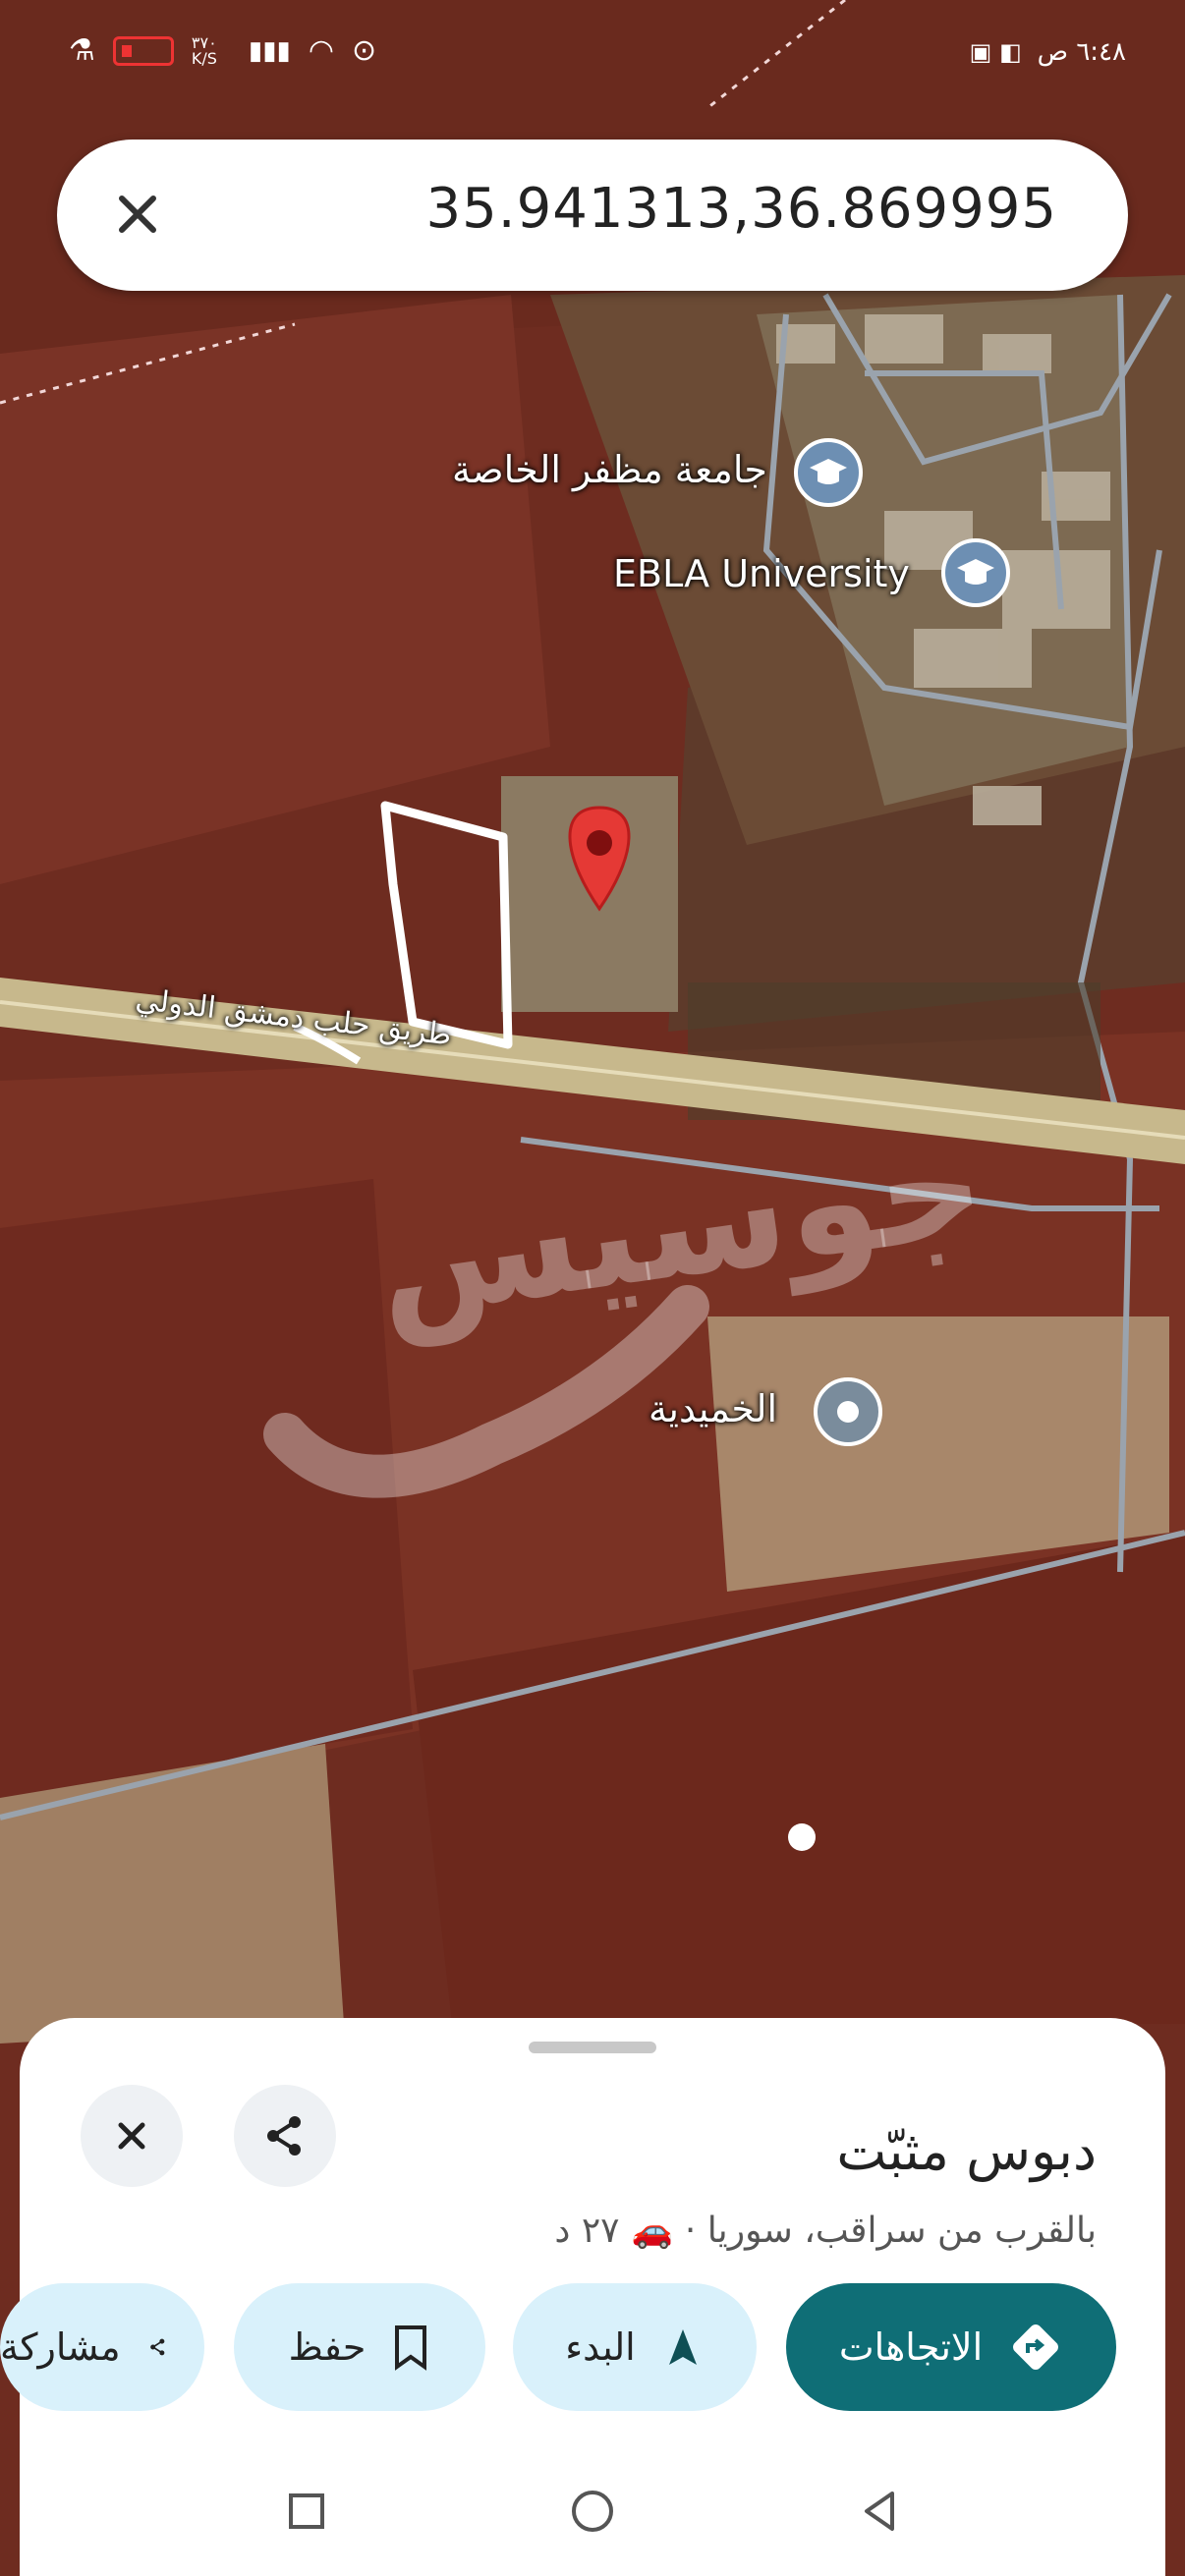  I want to click on place-dot-icon, so click(848, 1412).